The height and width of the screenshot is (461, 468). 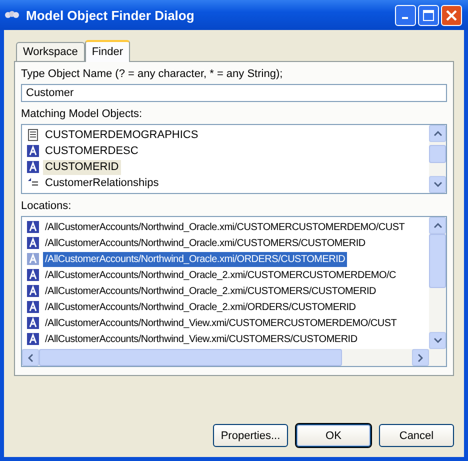 What do you see at coordinates (91, 151) in the screenshot?
I see `object-item: CUSTOMERDESC` at bounding box center [91, 151].